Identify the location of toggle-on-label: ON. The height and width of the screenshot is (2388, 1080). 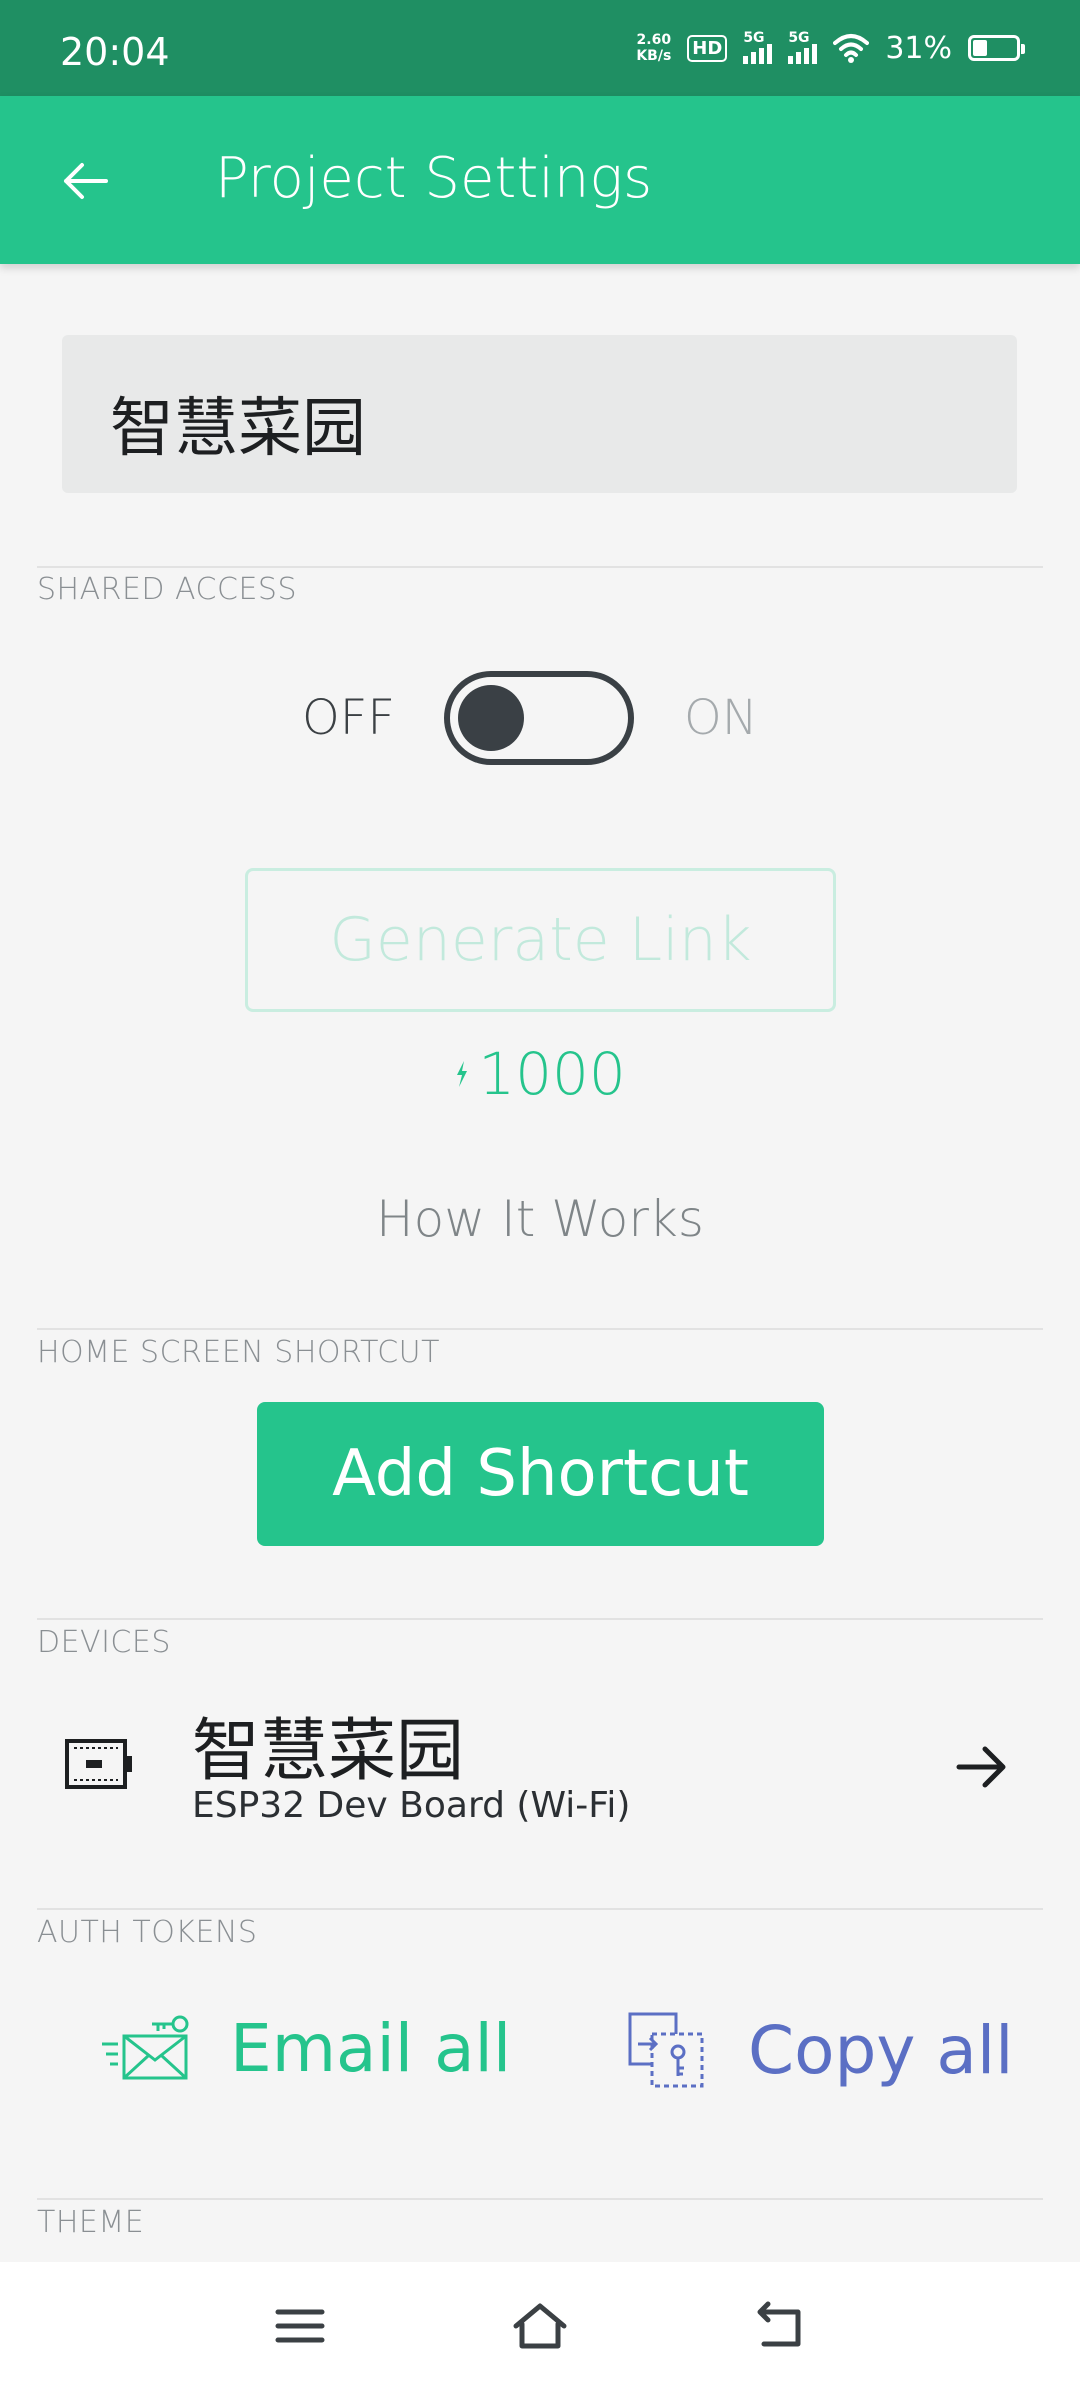
(721, 718).